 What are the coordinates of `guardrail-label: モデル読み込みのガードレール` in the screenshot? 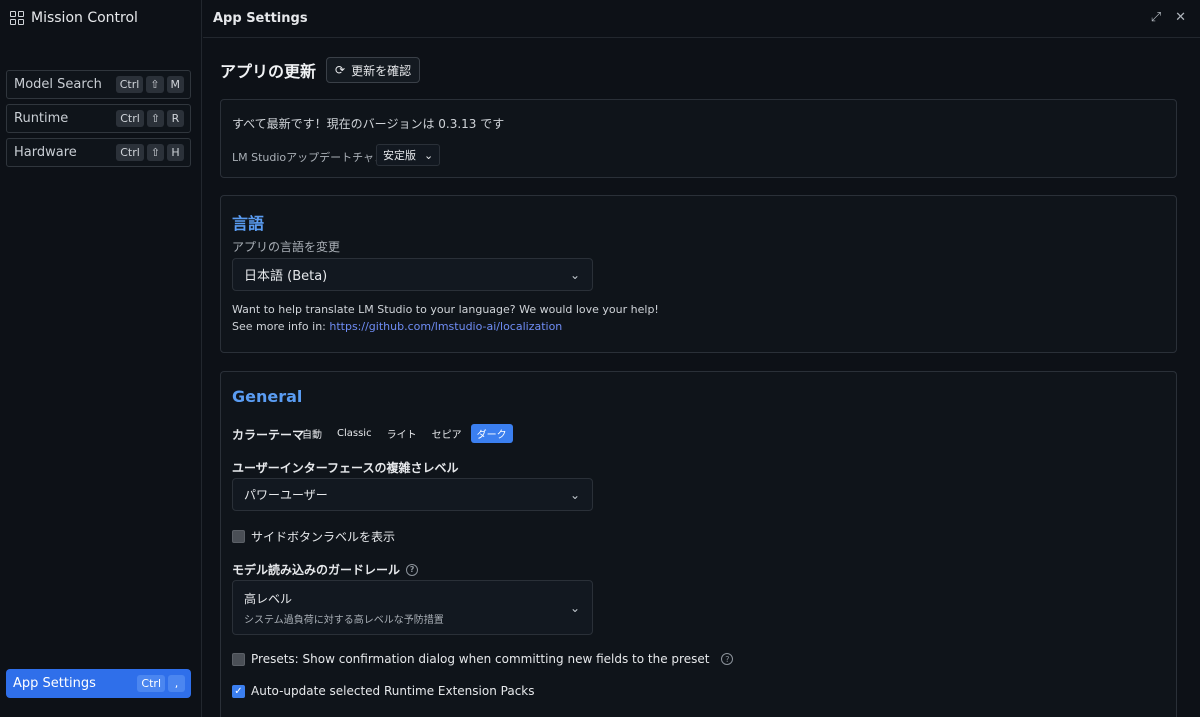 It's located at (316, 570).